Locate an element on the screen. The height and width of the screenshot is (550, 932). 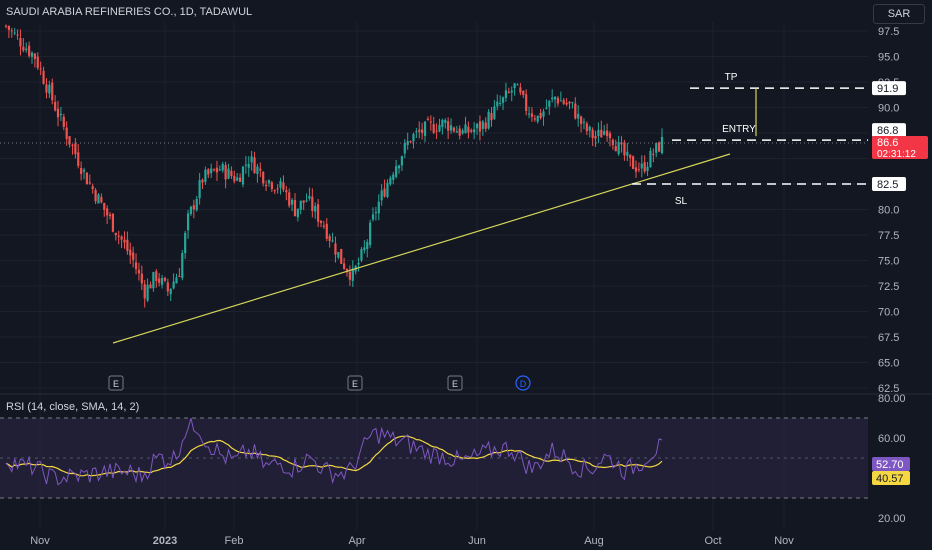
marker-label: D is located at coordinates (523, 384).